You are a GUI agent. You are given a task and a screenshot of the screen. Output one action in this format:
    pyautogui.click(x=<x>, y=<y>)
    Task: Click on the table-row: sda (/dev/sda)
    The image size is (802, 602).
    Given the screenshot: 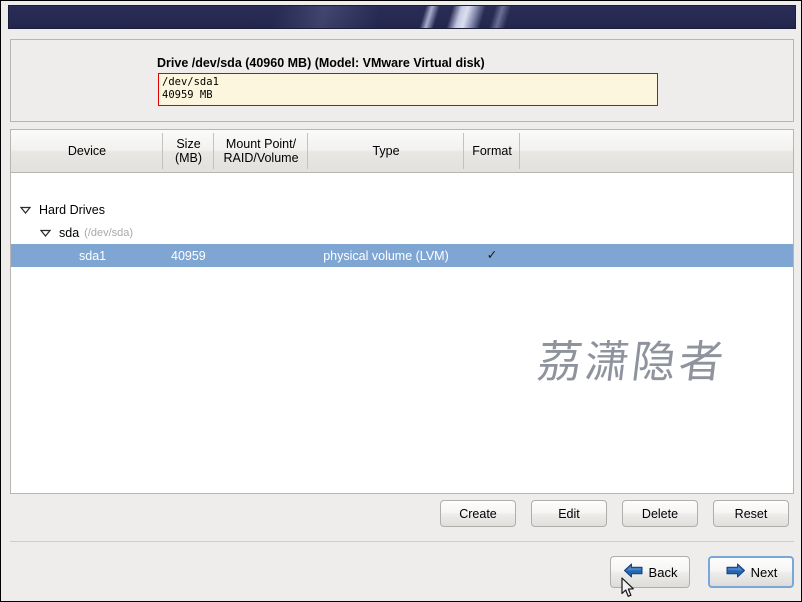 What is the action you would take?
    pyautogui.click(x=402, y=232)
    